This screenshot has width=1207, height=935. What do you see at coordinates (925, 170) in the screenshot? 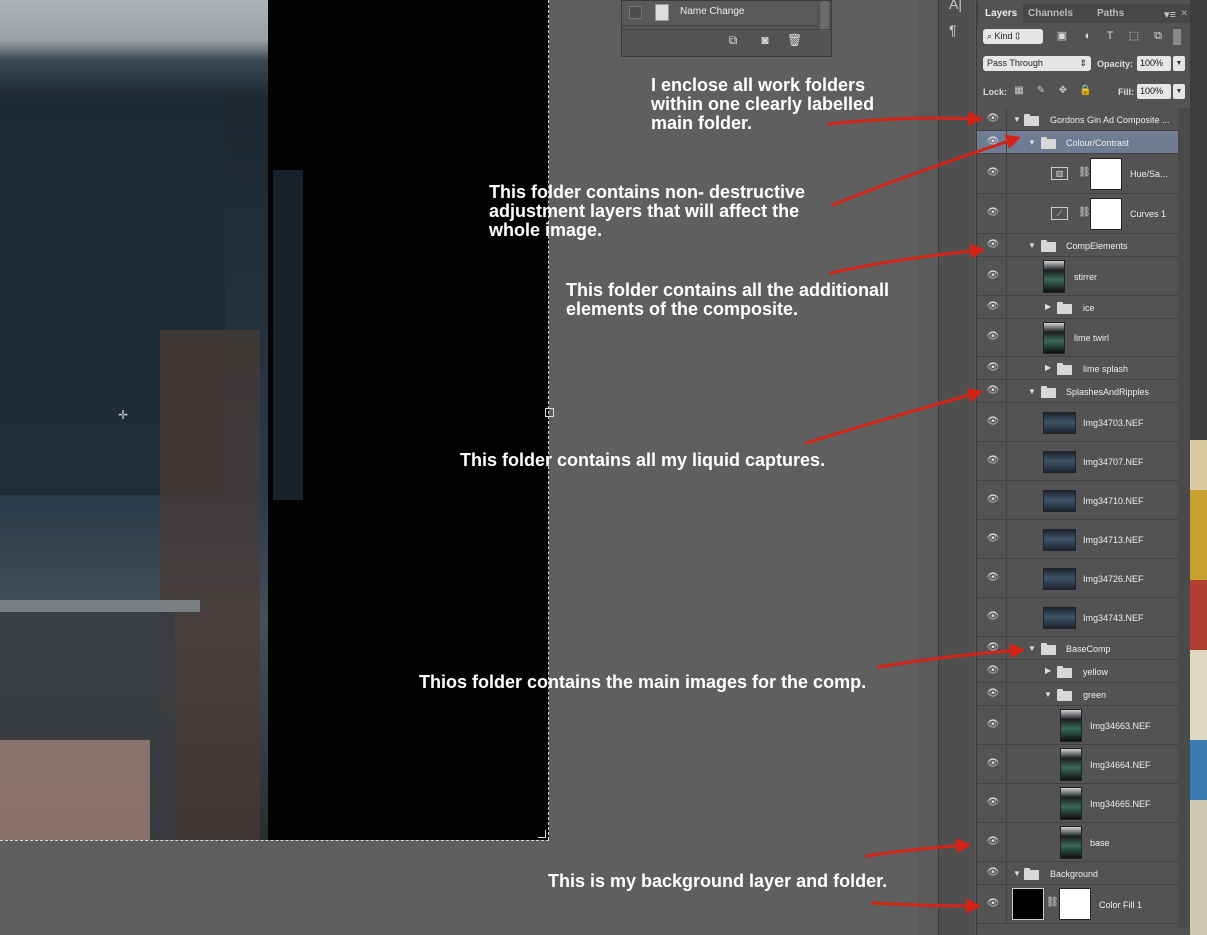
I see `arrow-to-colour-contrast` at bounding box center [925, 170].